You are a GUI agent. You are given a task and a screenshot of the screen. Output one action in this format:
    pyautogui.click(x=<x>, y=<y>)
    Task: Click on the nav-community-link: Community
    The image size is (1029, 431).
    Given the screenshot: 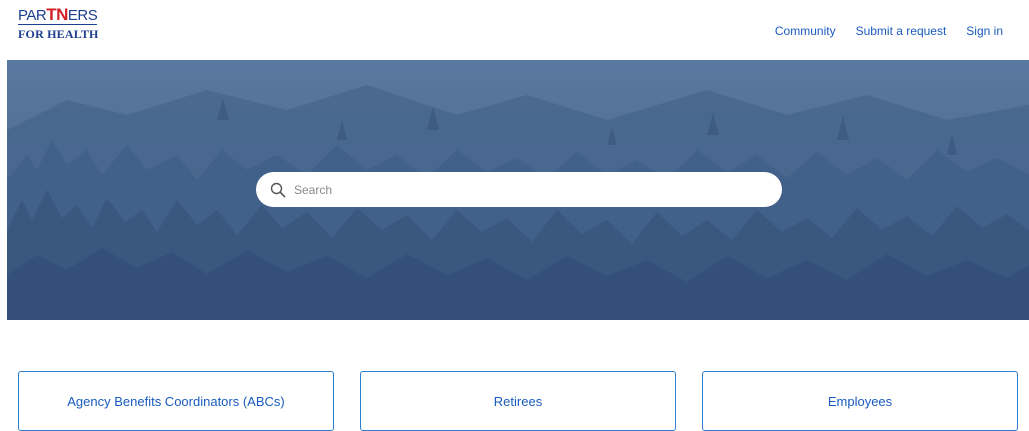 What is the action you would take?
    pyautogui.click(x=805, y=31)
    